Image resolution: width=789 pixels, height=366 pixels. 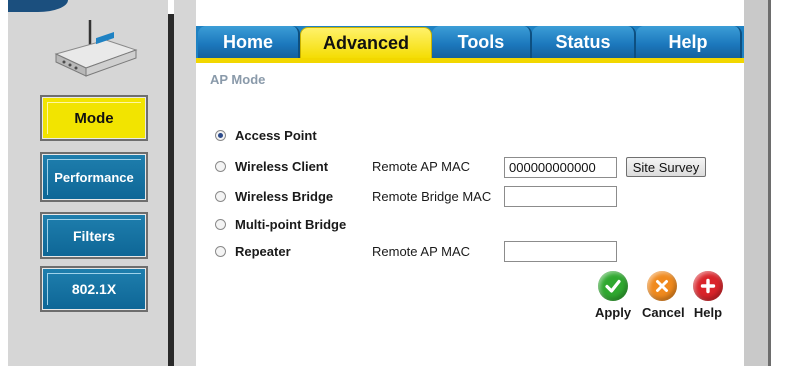 I want to click on sidebar-item-performance: Performance, so click(x=94, y=177).